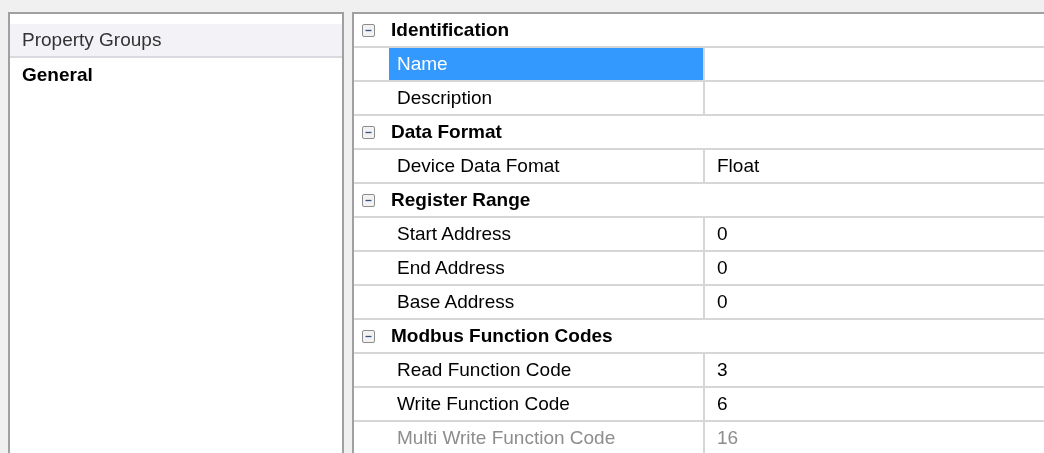 The width and height of the screenshot is (1044, 453). What do you see at coordinates (461, 199) in the screenshot?
I see `category-title: Register Range` at bounding box center [461, 199].